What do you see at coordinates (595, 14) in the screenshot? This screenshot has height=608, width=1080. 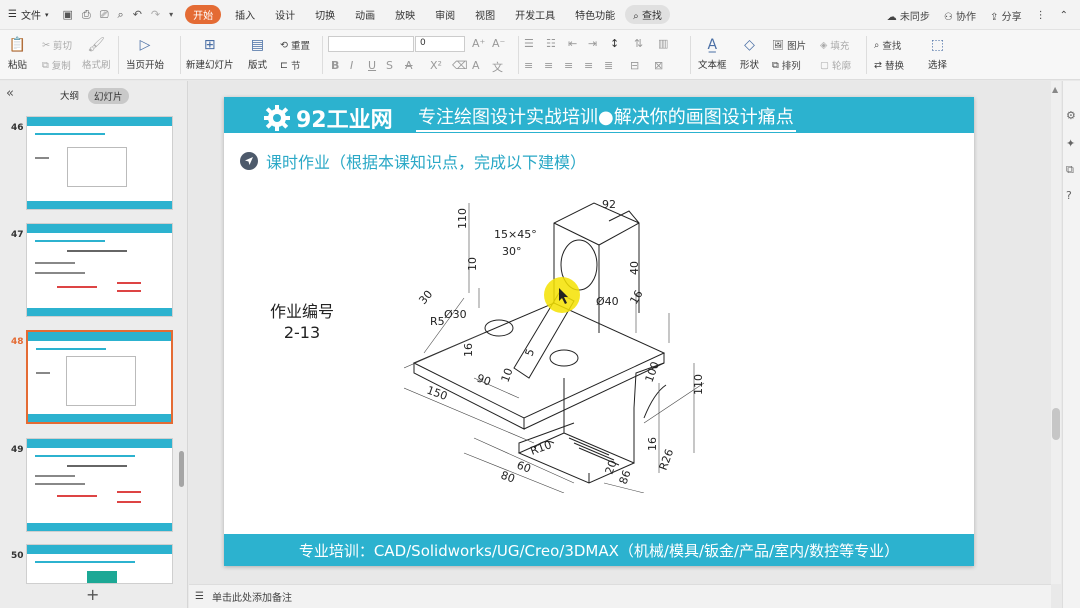 I see `tab-features: 特色功能` at bounding box center [595, 14].